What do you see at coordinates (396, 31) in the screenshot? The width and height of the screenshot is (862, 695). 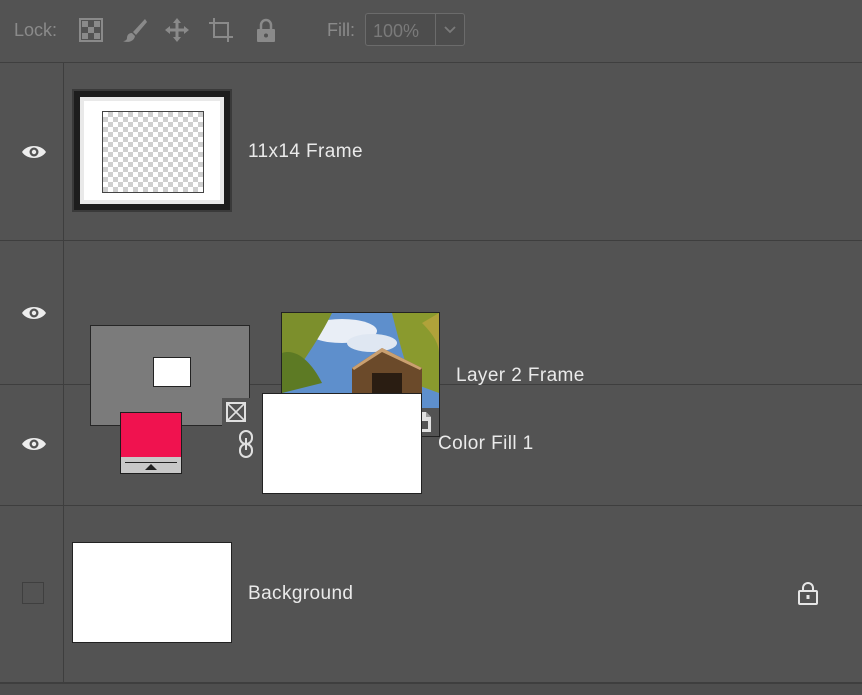 I see `fill-value: 100%` at bounding box center [396, 31].